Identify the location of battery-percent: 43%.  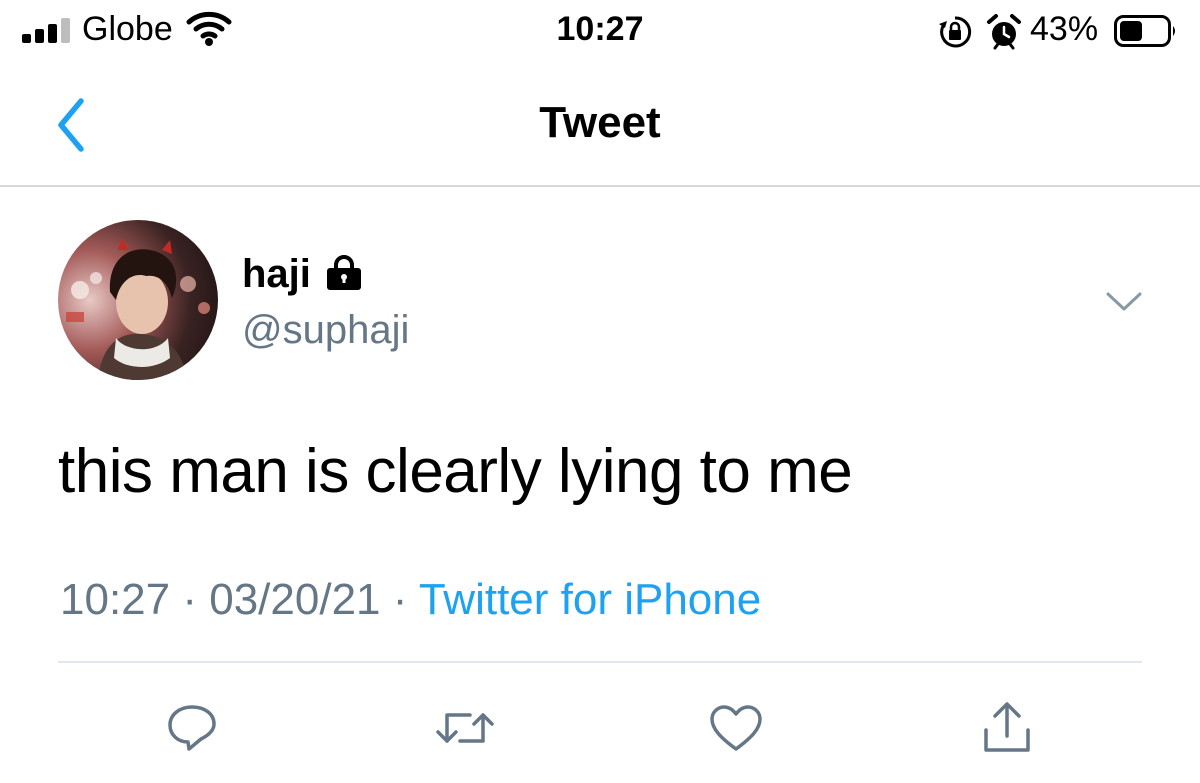
(1064, 29).